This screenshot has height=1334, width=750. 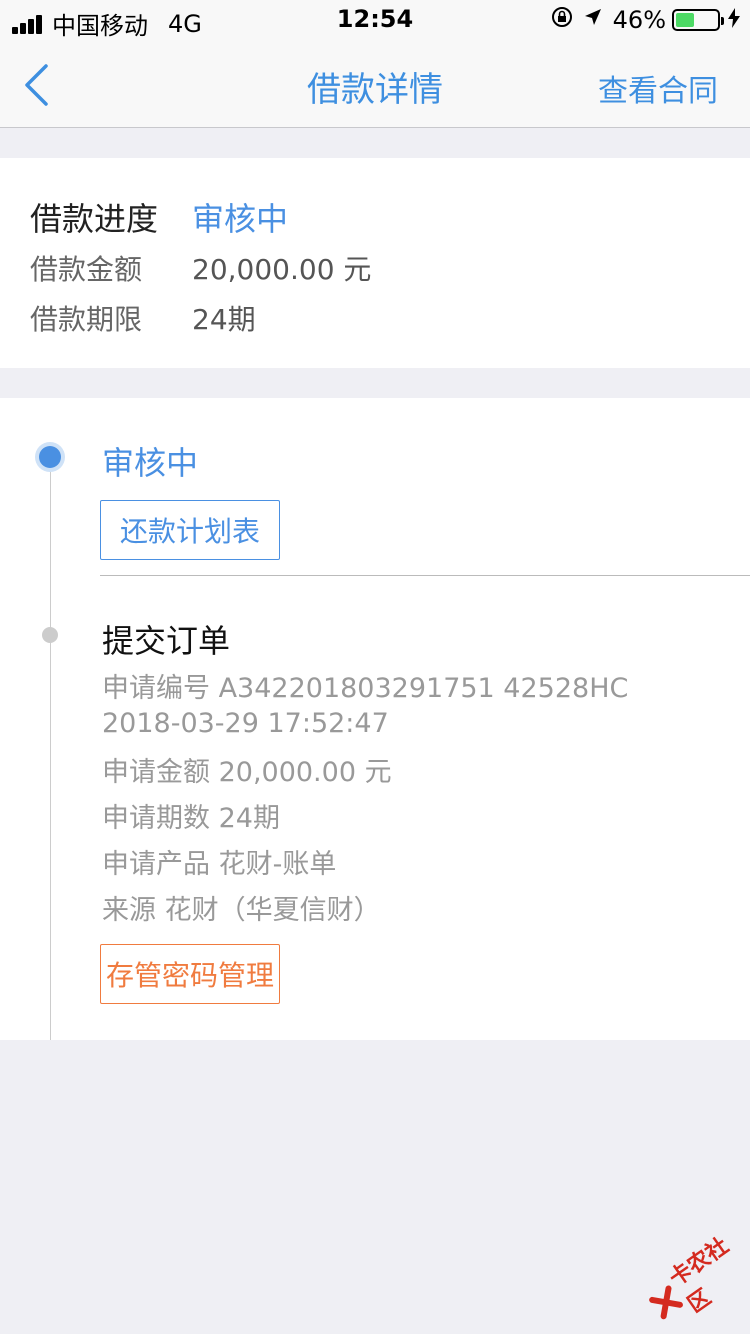 What do you see at coordinates (247, 772) in the screenshot?
I see `application-amount: 申请金额 20,000.00 元` at bounding box center [247, 772].